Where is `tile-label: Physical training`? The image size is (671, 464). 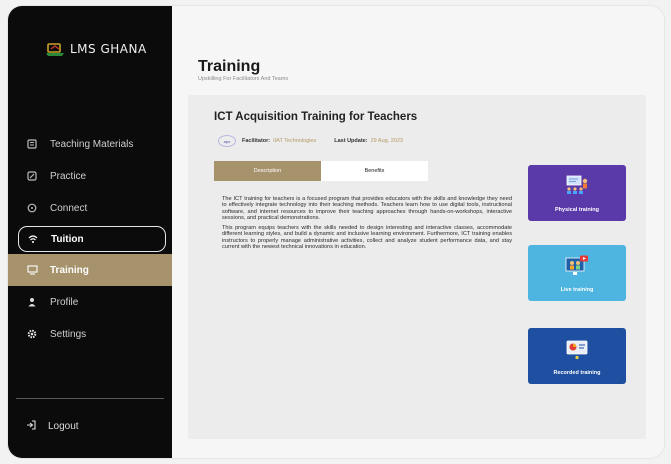
tile-label: Physical training is located at coordinates (576, 210).